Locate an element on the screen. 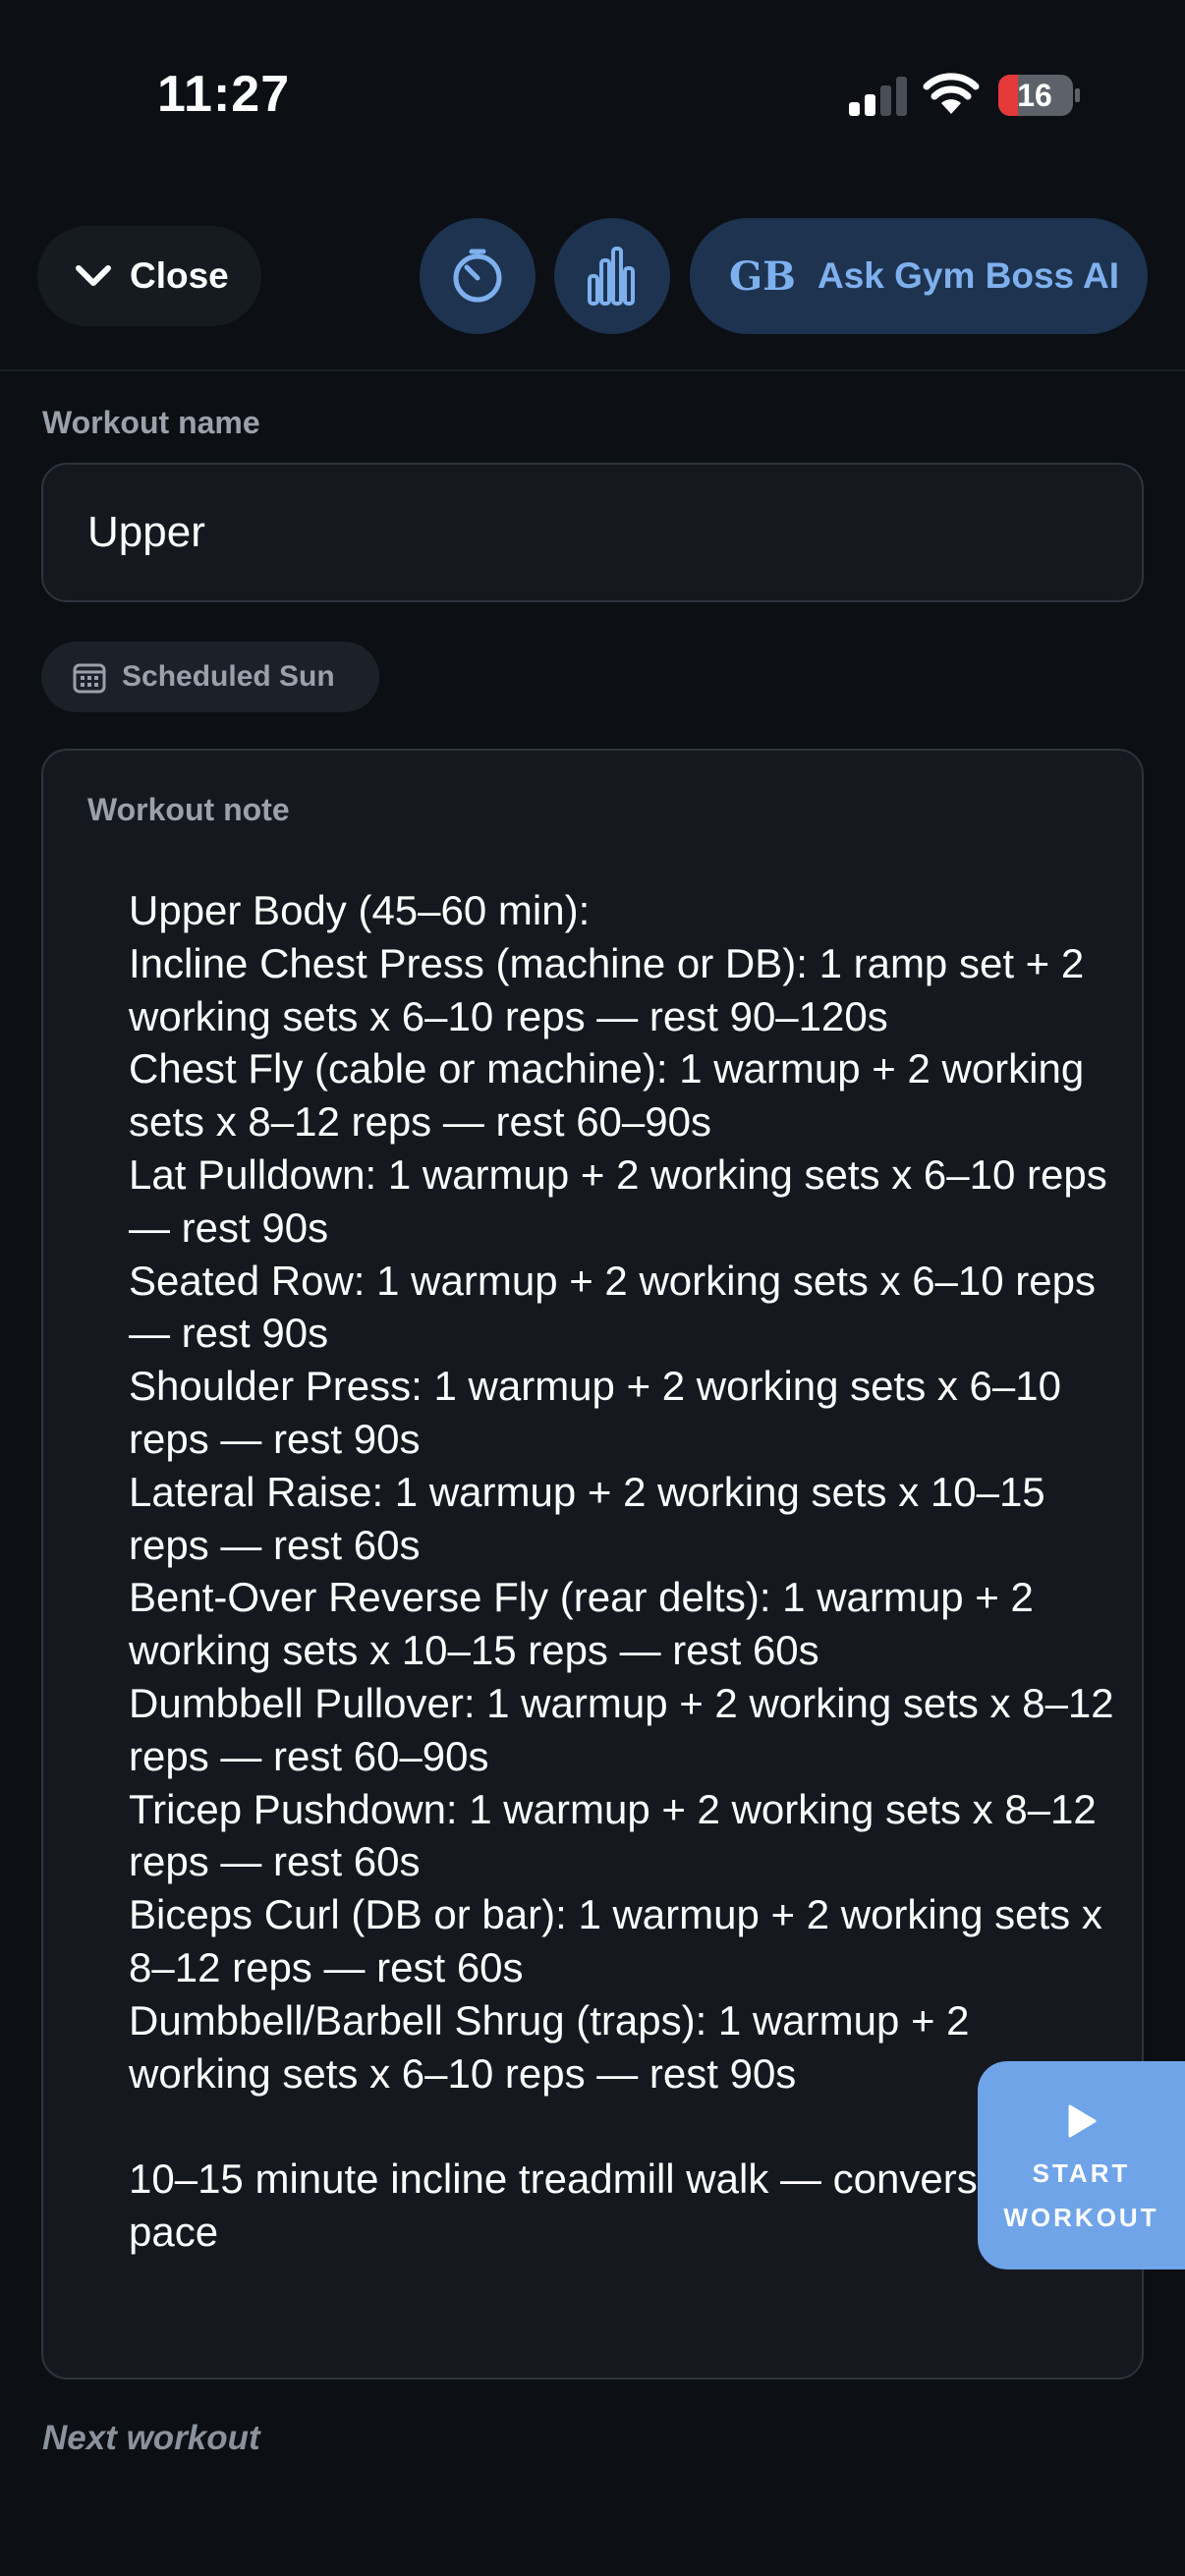  stats-button is located at coordinates (612, 276).